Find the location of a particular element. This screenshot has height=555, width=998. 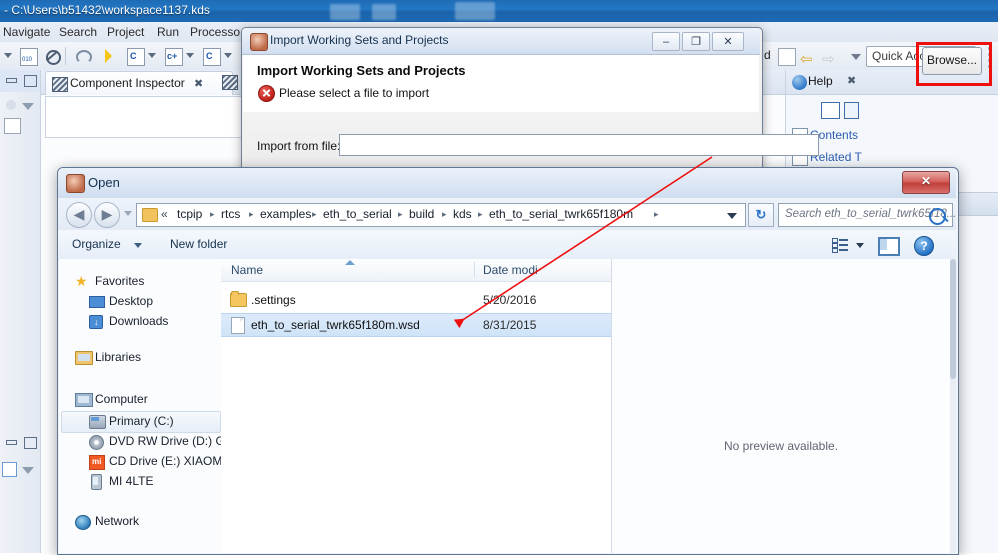

forward-arrow-icon: ⇨ is located at coordinates (828, 59).